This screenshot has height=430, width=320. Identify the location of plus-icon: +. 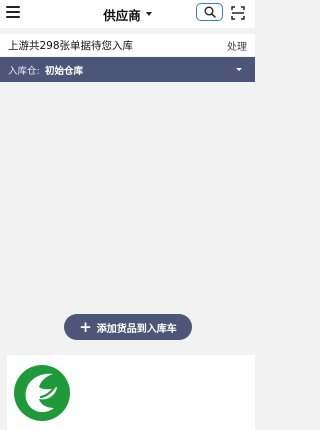
(85, 326).